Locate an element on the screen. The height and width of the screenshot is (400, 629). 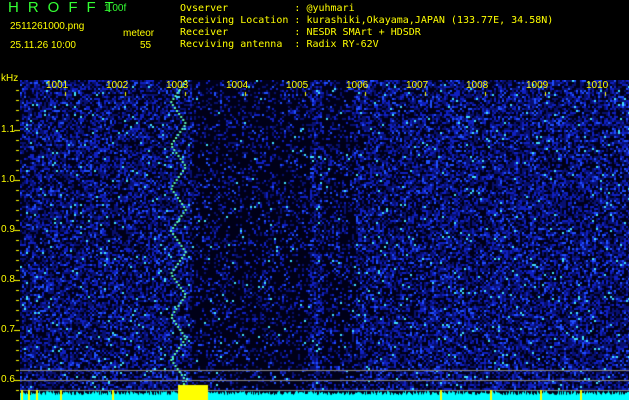
info-value: @yuhmari is located at coordinates (330, 8).